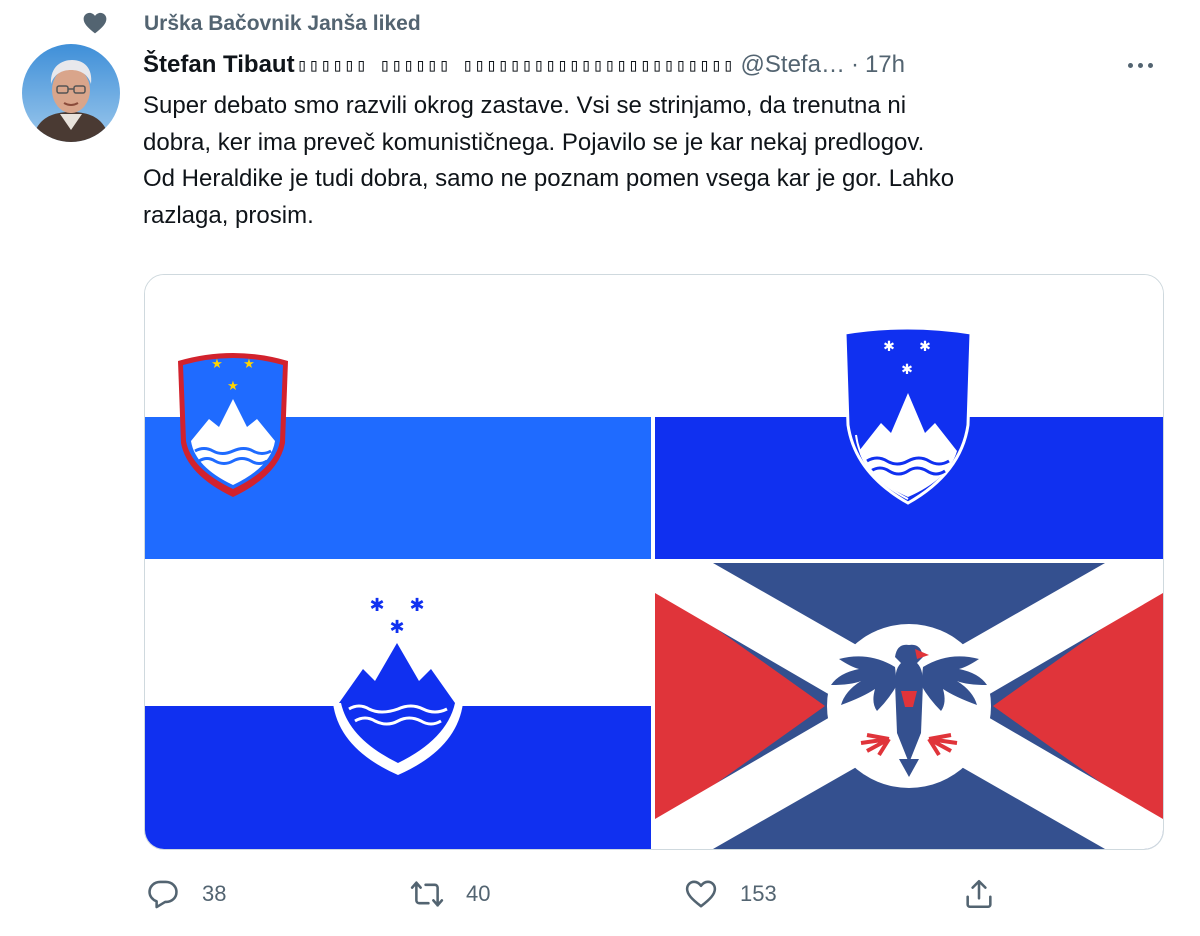  Describe the element at coordinates (730, 894) in the screenshot. I see `like-button: 153` at that location.